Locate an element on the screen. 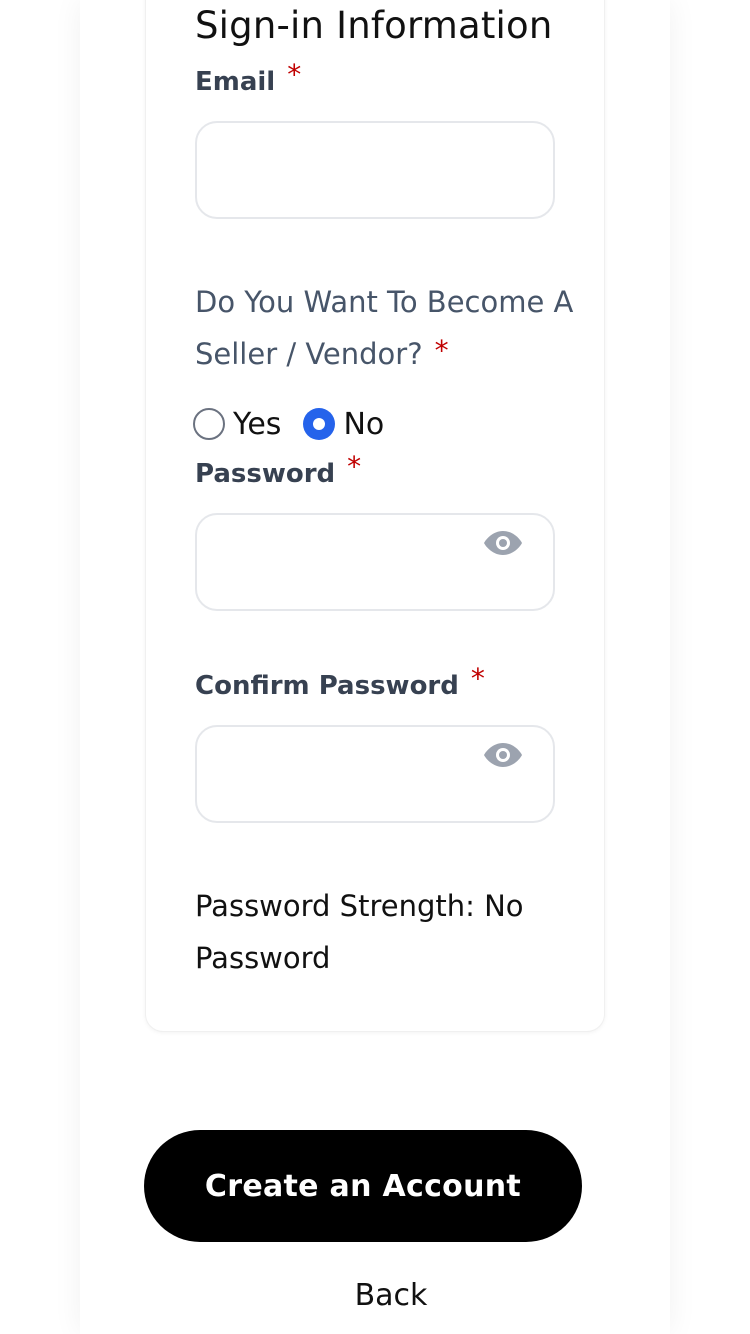 The height and width of the screenshot is (1334, 750). radio-no is located at coordinates (319, 424).